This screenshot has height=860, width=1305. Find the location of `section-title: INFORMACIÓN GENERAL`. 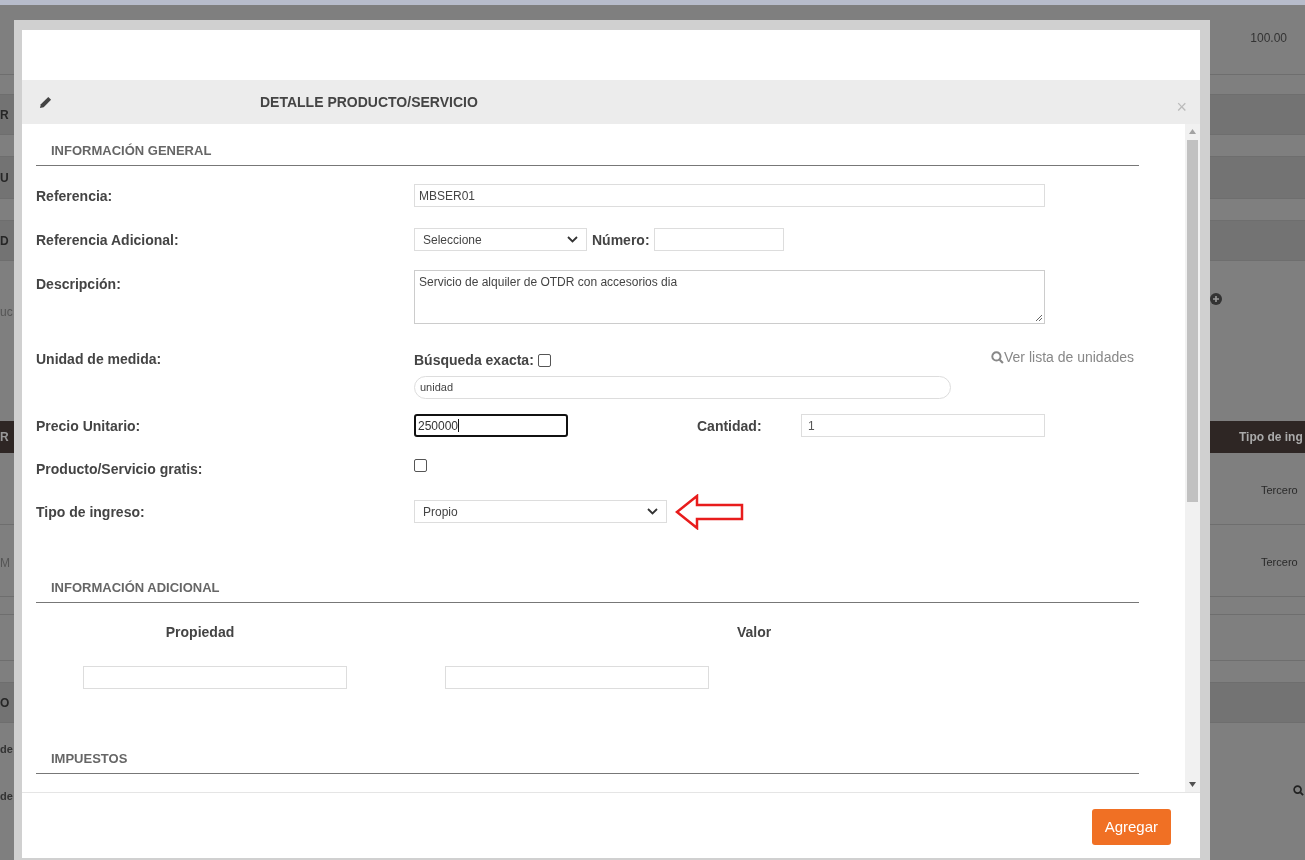

section-title: INFORMACIÓN GENERAL is located at coordinates (131, 151).